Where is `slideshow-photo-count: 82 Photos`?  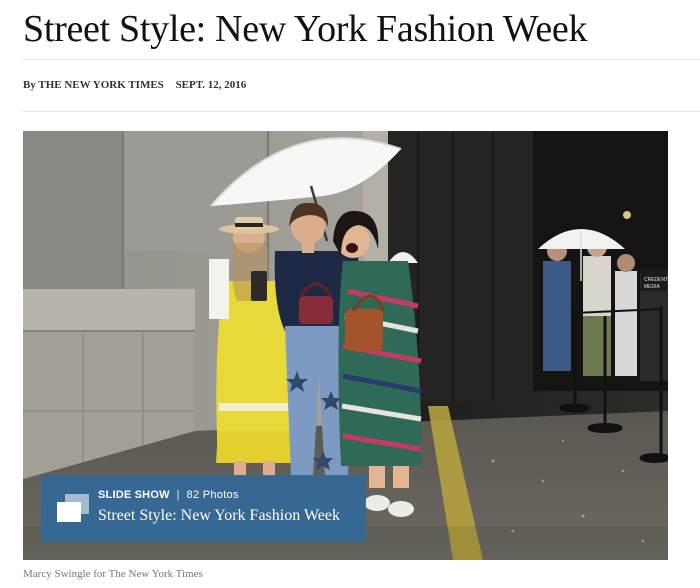 slideshow-photo-count: 82 Photos is located at coordinates (212, 495).